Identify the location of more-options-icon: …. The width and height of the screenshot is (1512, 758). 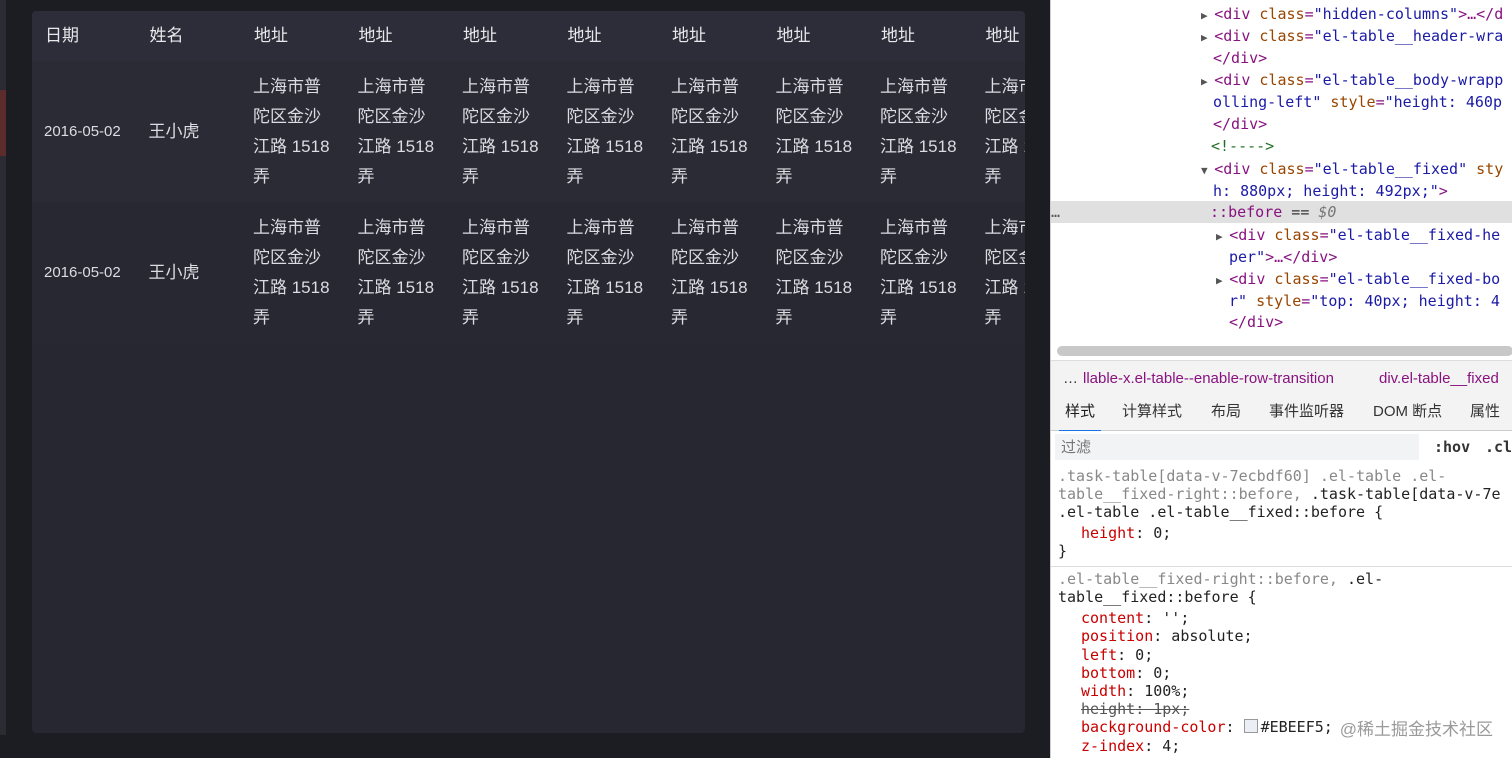
(1055, 212).